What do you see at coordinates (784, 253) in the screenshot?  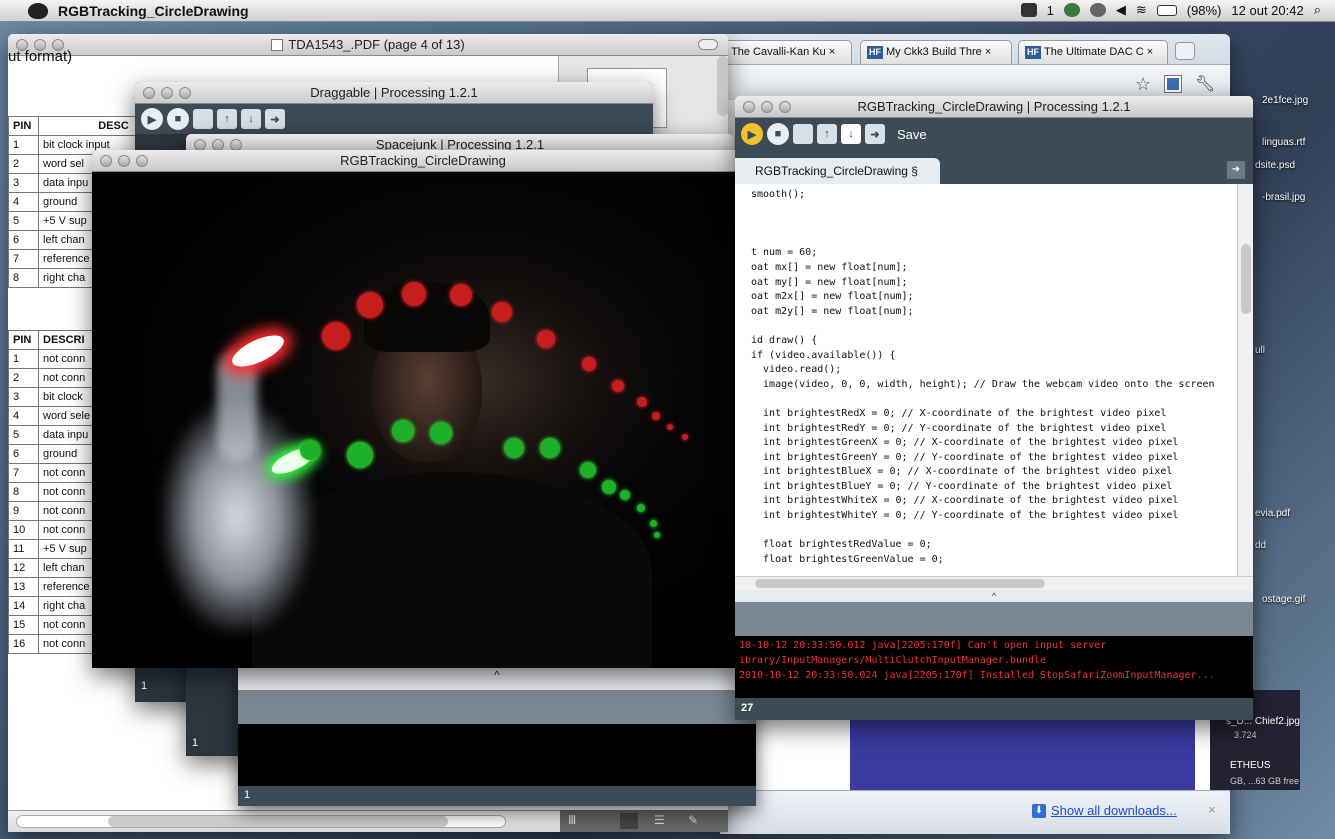 I see `code-line: t num = 60;` at bounding box center [784, 253].